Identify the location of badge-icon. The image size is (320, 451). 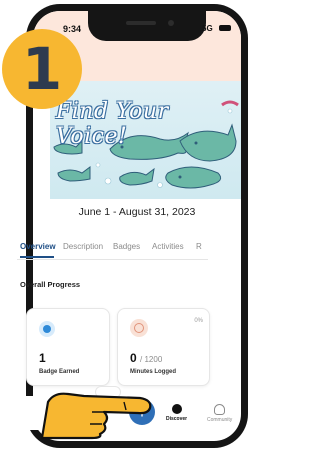
(47, 329).